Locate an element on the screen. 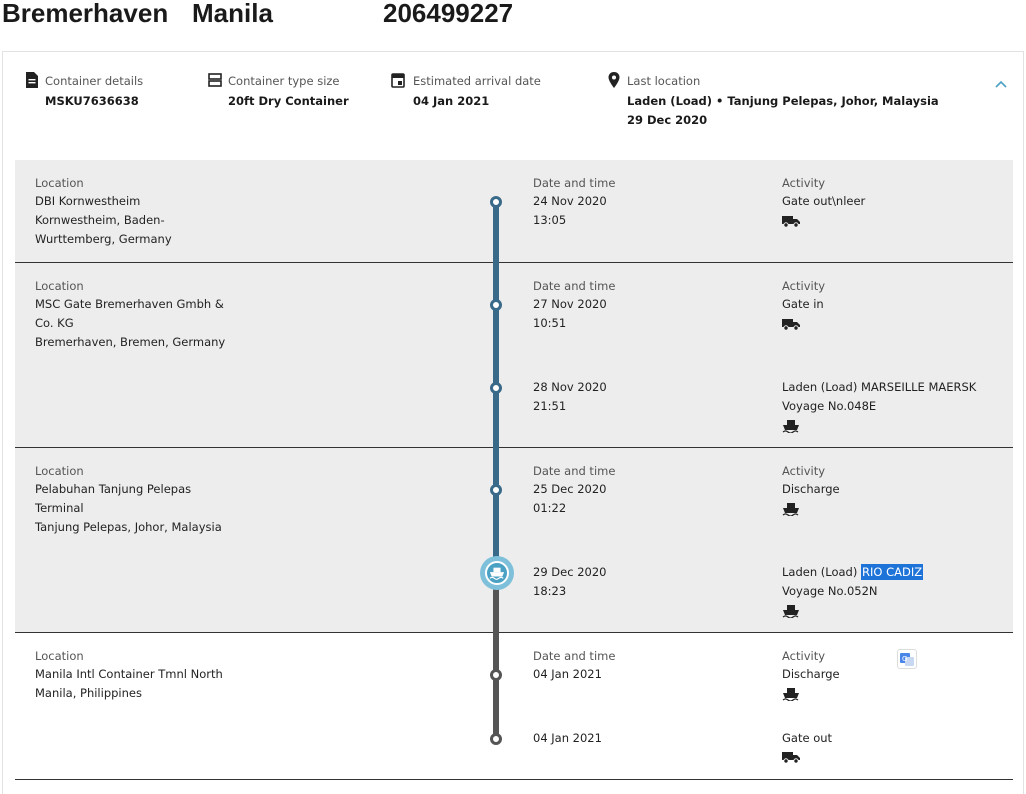 This screenshot has height=794, width=1026. event-activity: Gate out\nleer is located at coordinates (824, 201).